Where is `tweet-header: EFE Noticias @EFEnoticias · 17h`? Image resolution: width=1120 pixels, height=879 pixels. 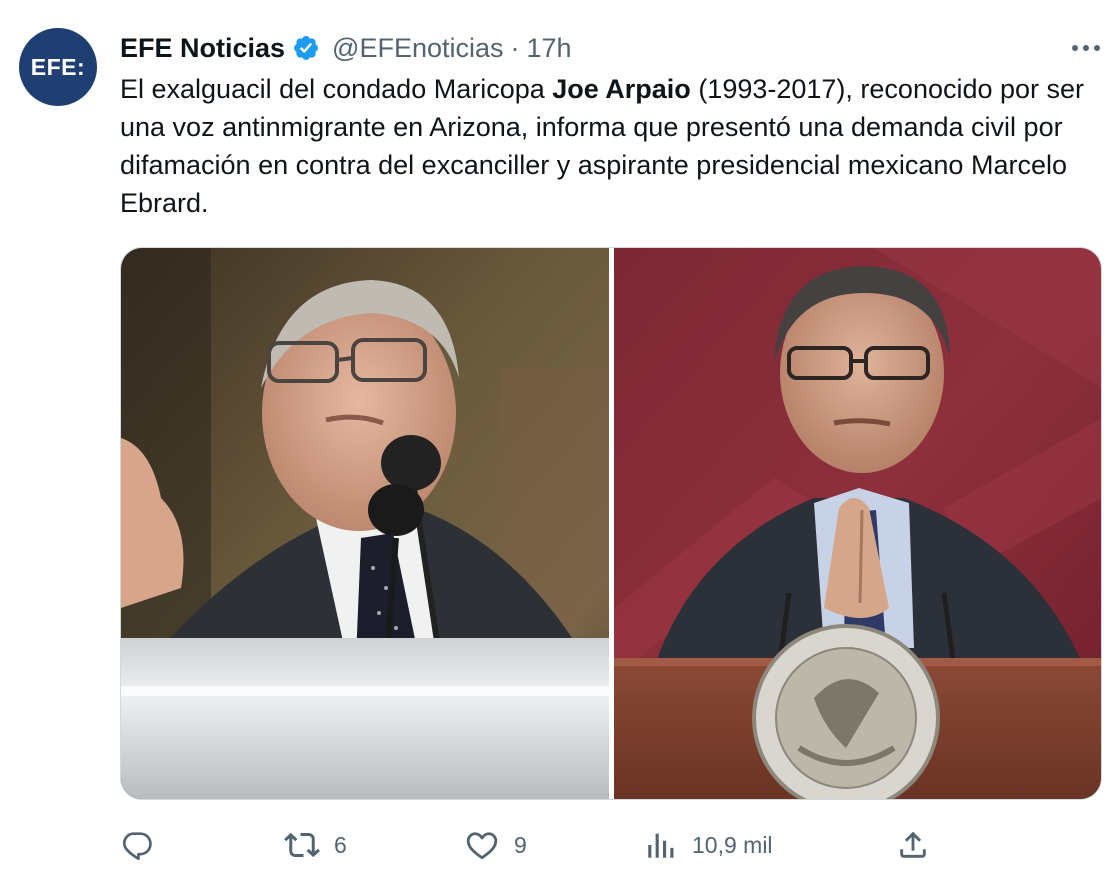 tweet-header: EFE Noticias @EFEnoticias · 17h is located at coordinates (346, 48).